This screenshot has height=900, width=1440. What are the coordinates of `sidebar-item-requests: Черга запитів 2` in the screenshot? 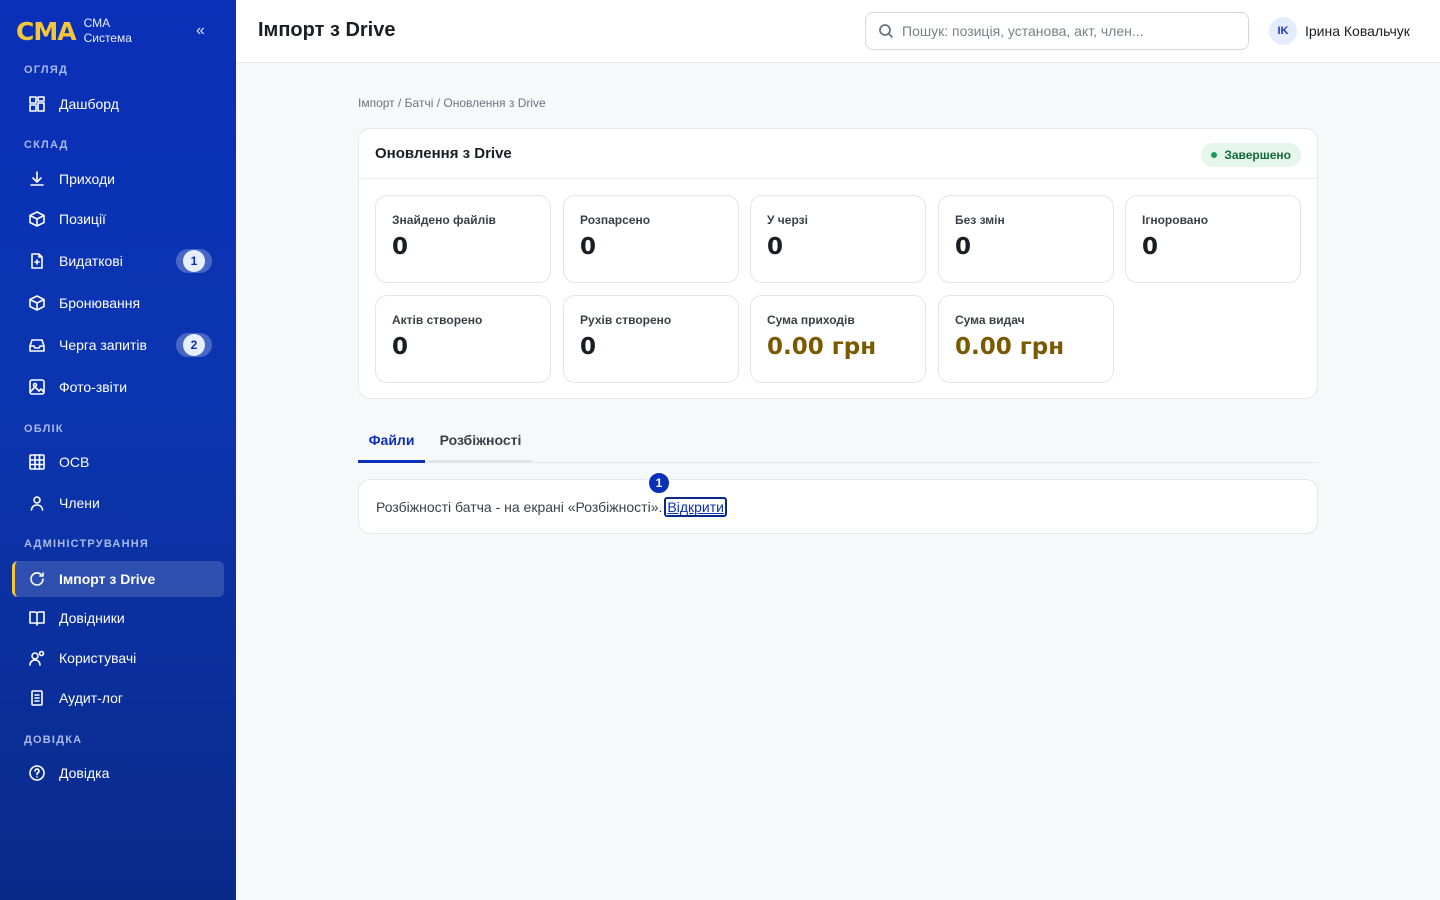 It's located at (118, 345).